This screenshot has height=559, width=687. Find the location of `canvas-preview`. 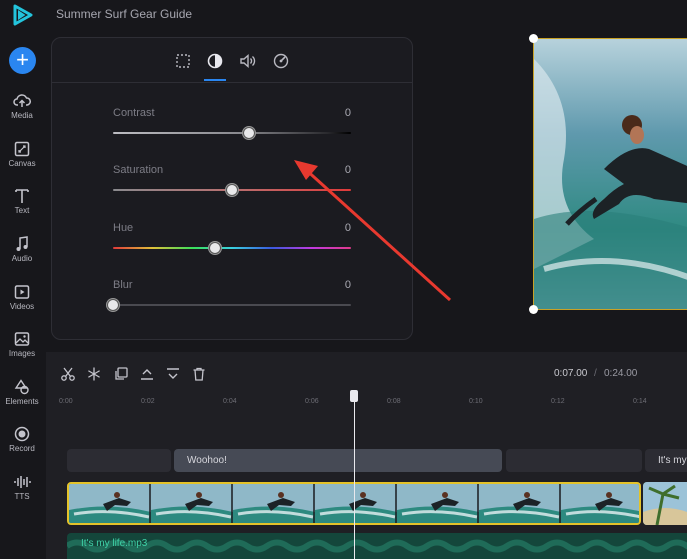

canvas-preview is located at coordinates (610, 174).